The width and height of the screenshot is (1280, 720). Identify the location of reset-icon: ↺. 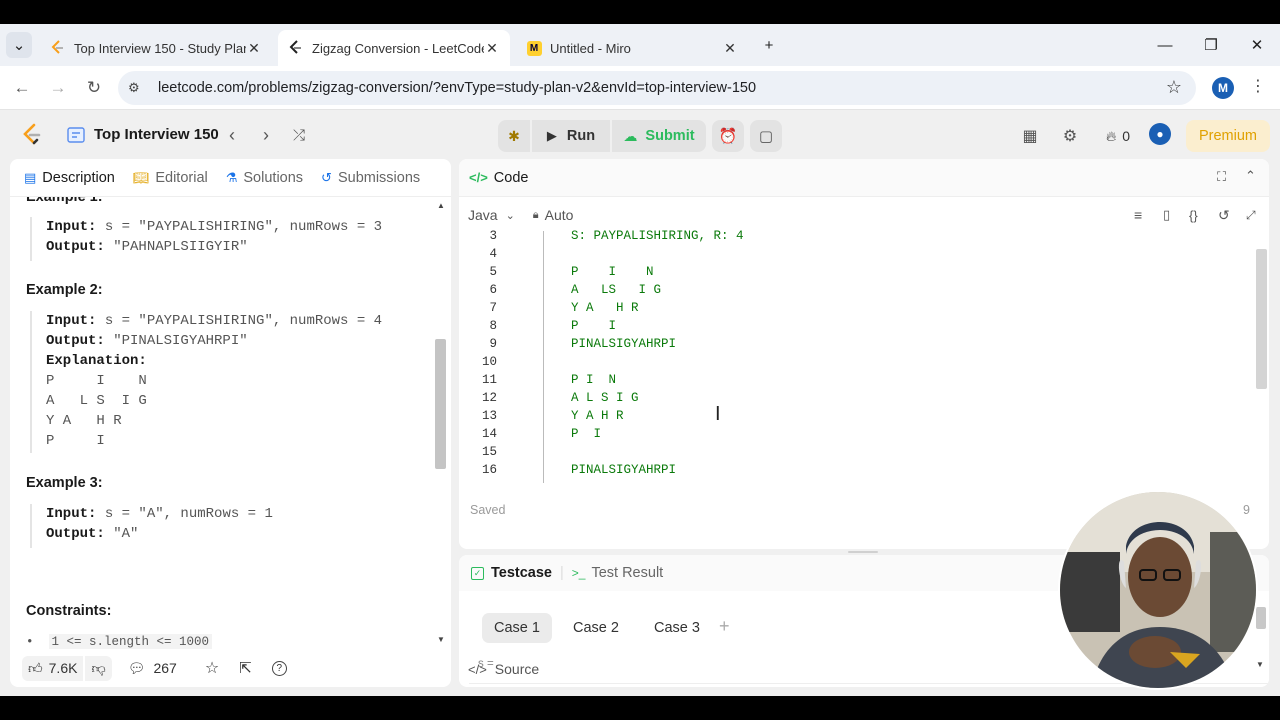
(1224, 215).